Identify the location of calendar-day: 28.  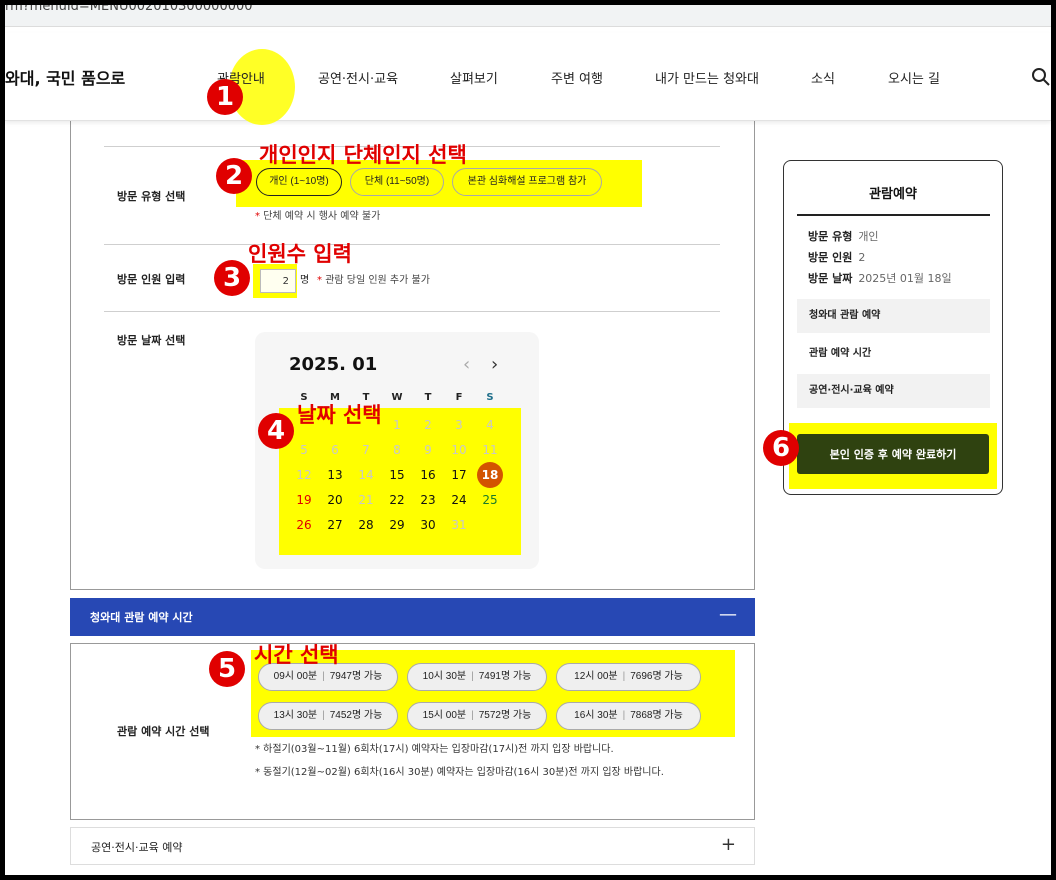
(366, 525).